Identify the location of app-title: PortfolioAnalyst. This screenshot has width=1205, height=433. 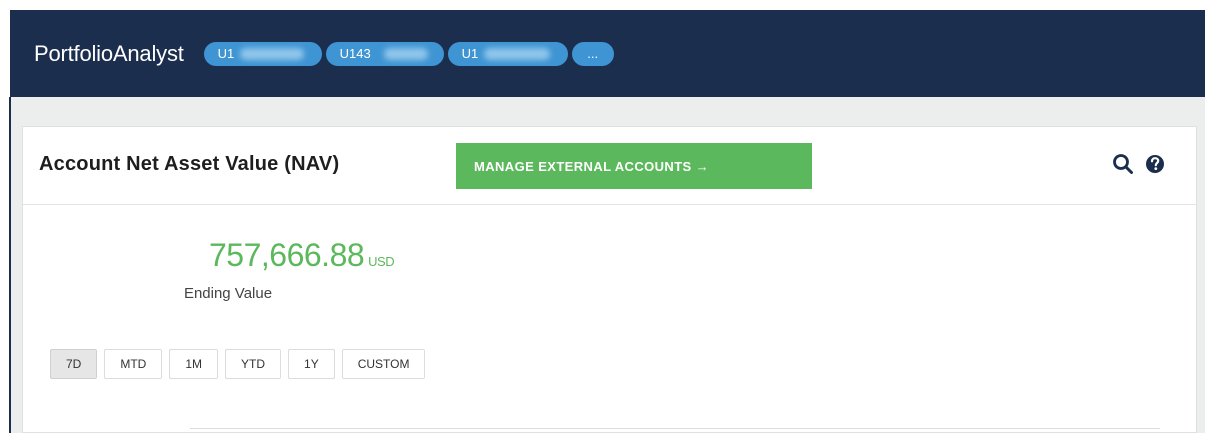
(109, 53).